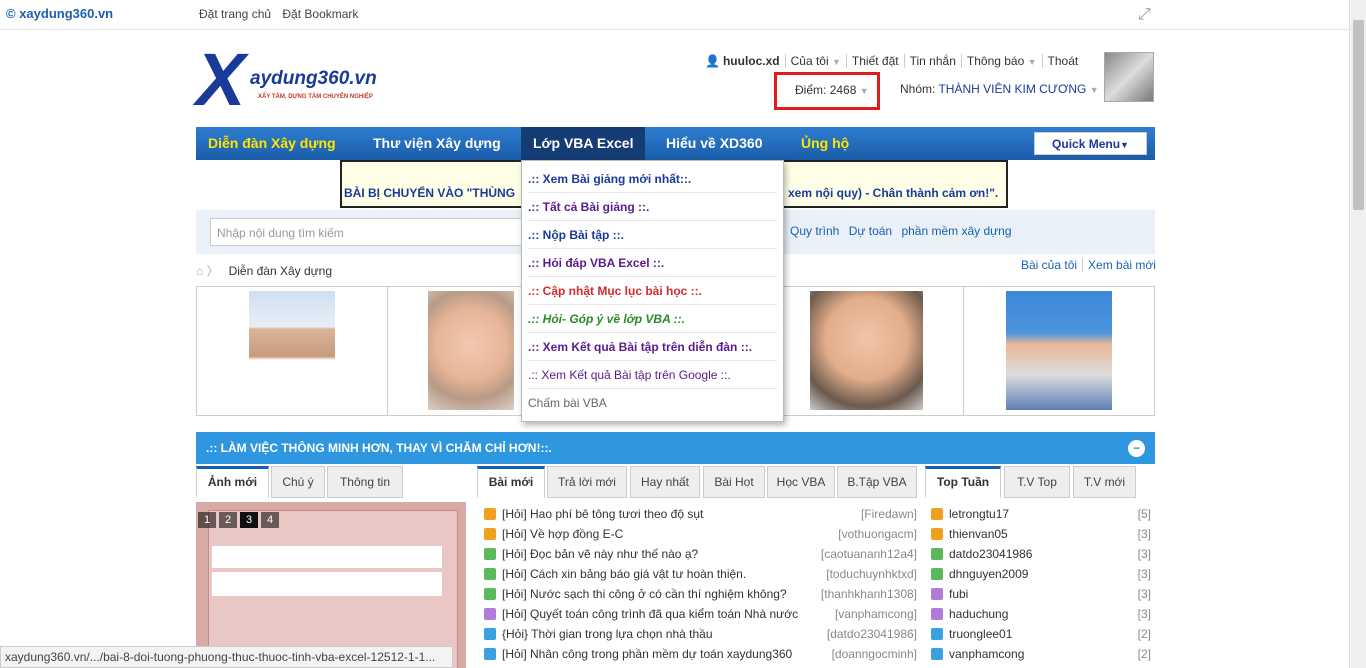  What do you see at coordinates (978, 534) in the screenshot?
I see `top-user-name: thienvan05` at bounding box center [978, 534].